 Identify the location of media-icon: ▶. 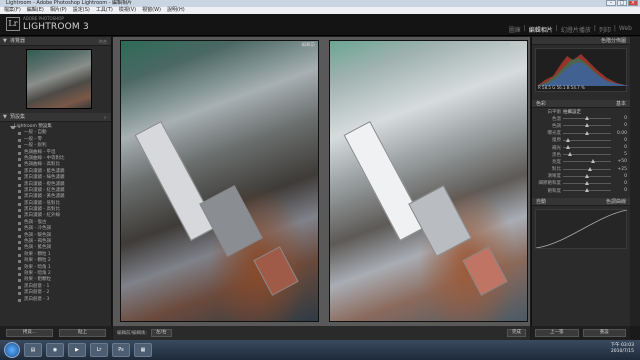
(77, 350).